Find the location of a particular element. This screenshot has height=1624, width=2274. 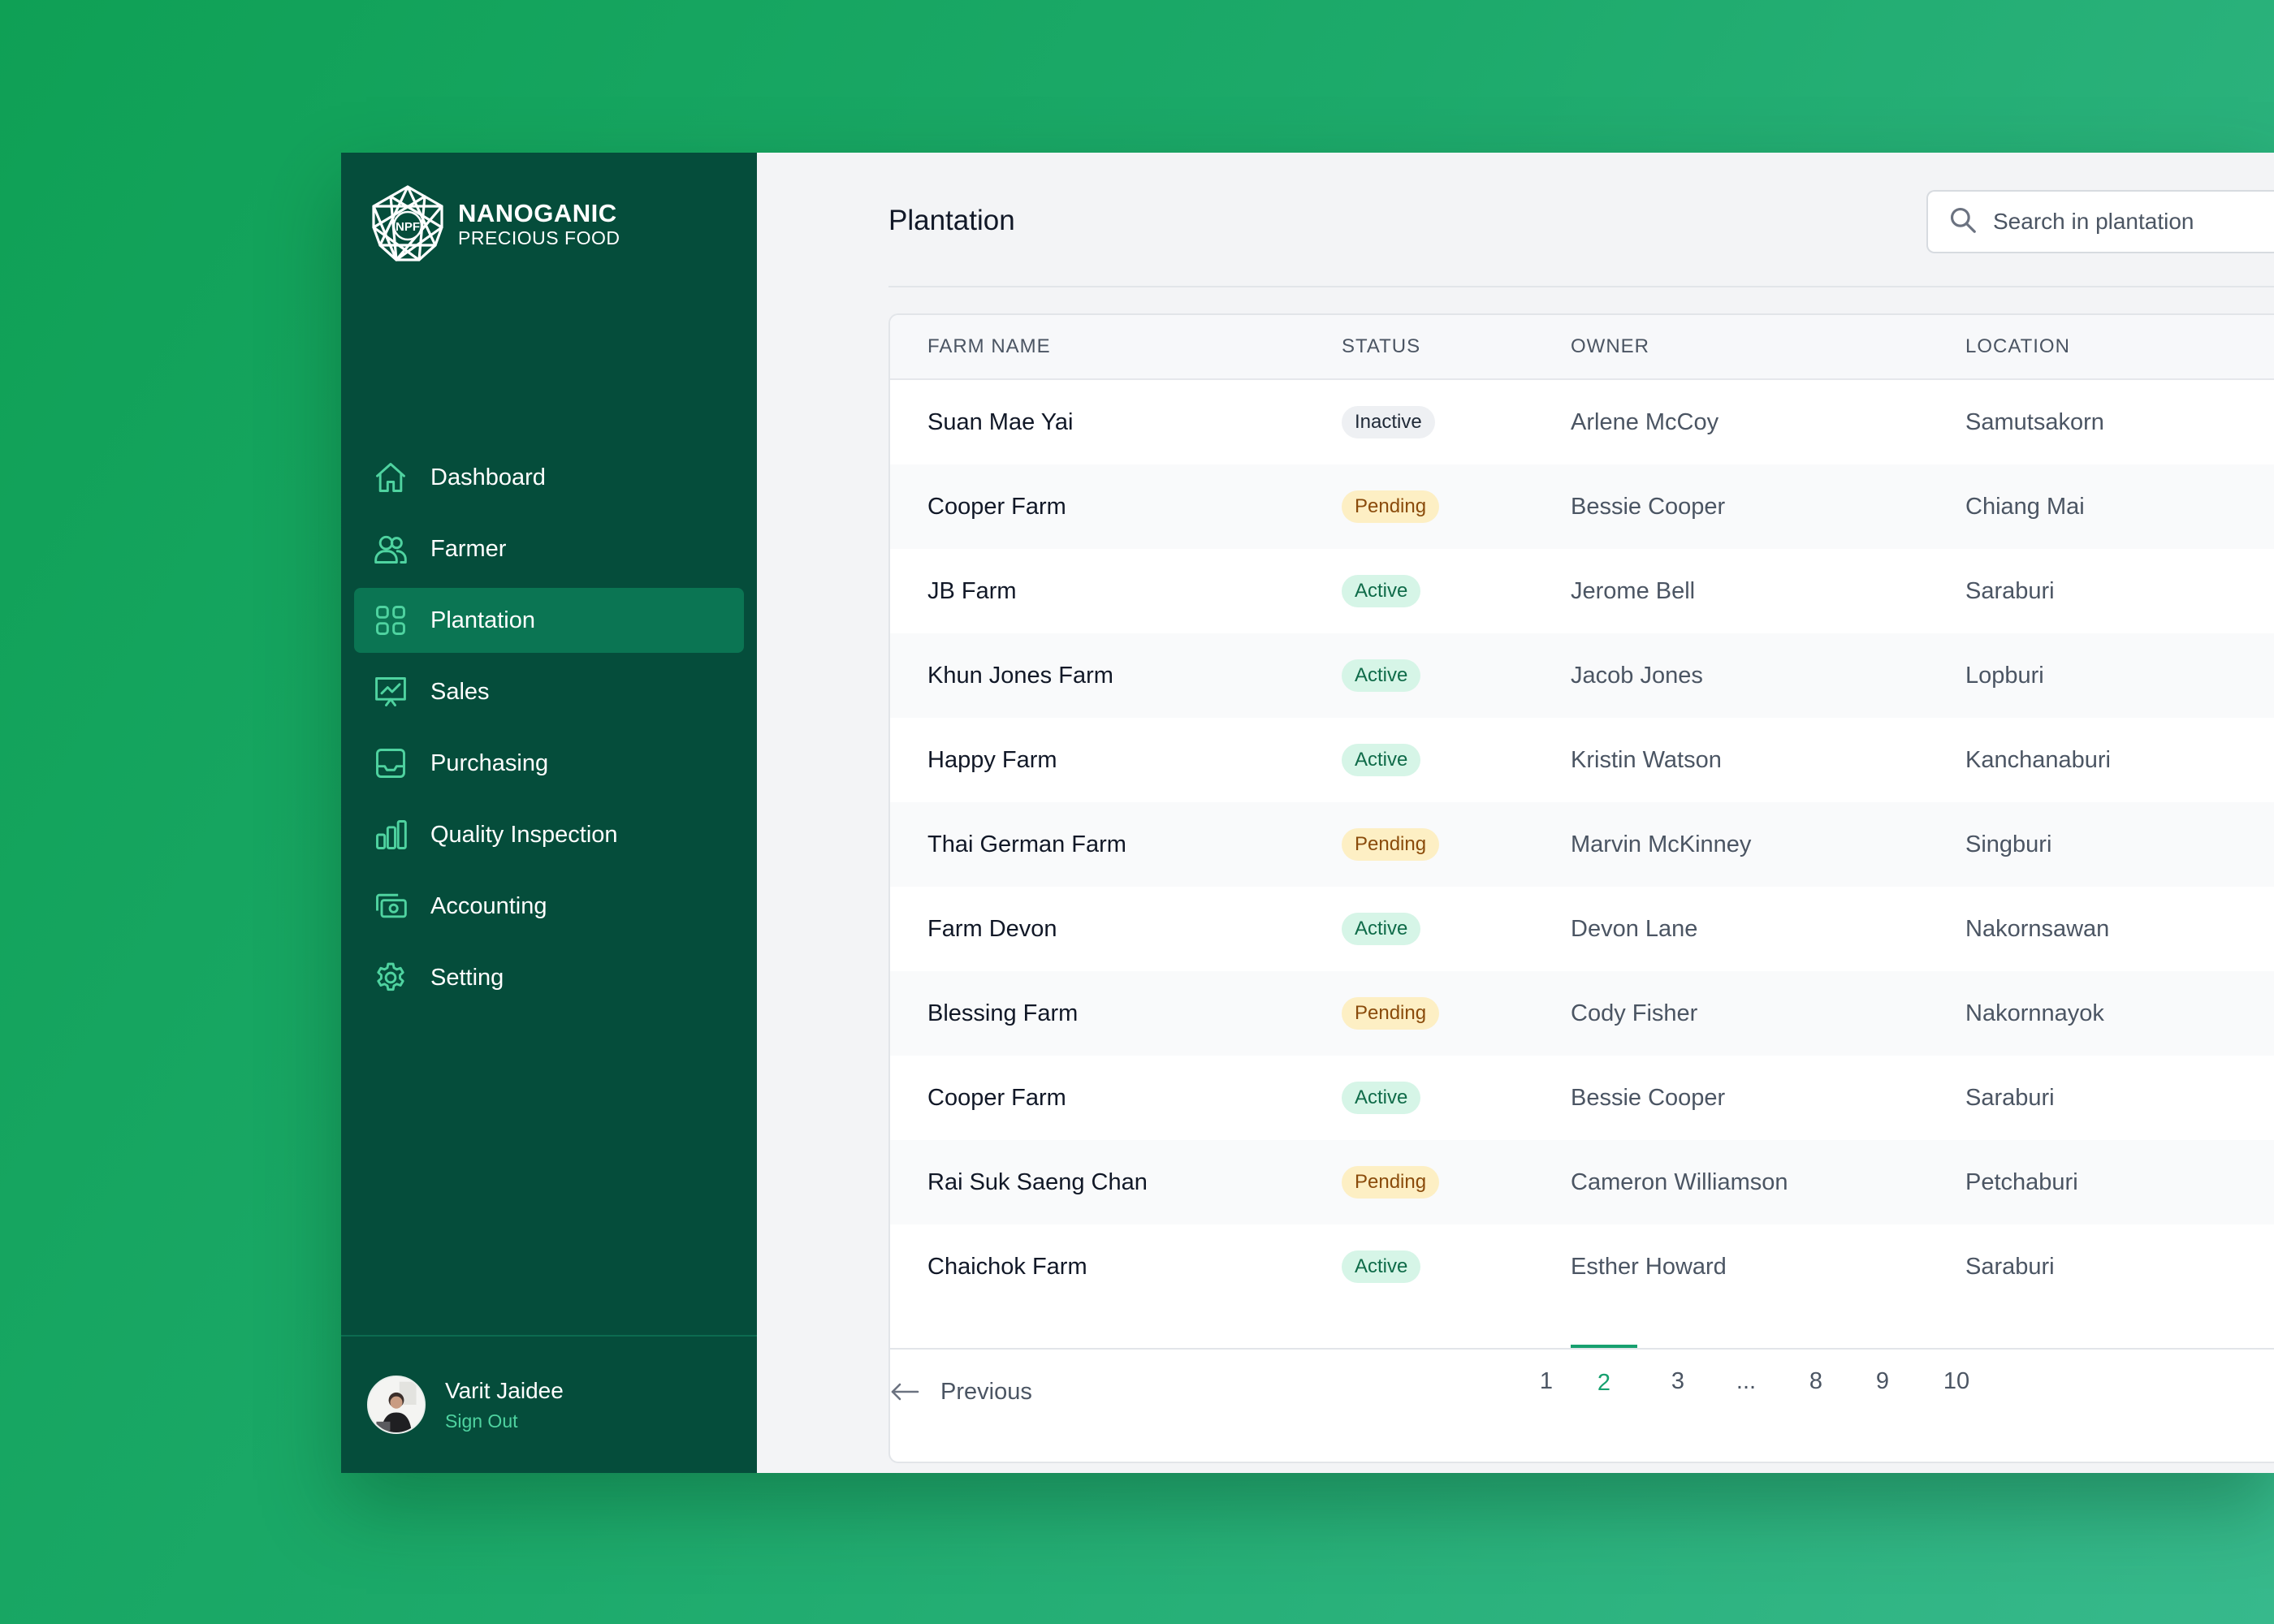

farm-name: Thai German Farm is located at coordinates (1026, 844).